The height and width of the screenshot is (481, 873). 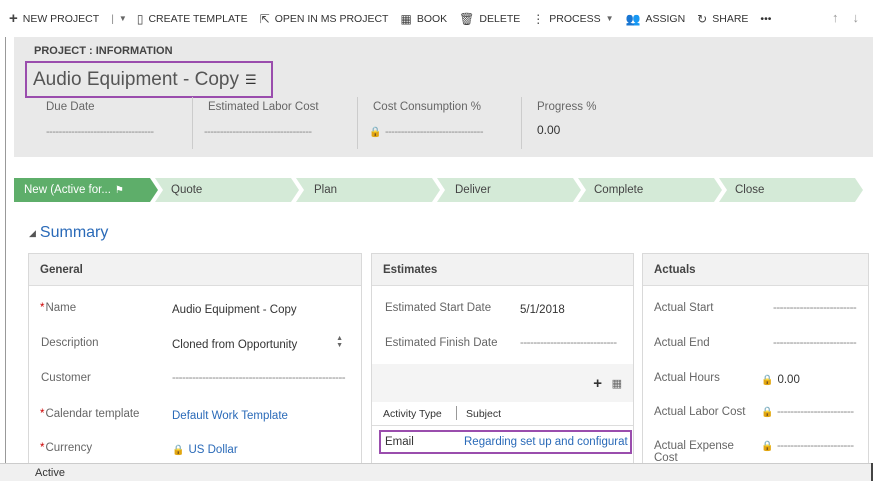 I want to click on plus-icon: +, so click(x=13, y=18).